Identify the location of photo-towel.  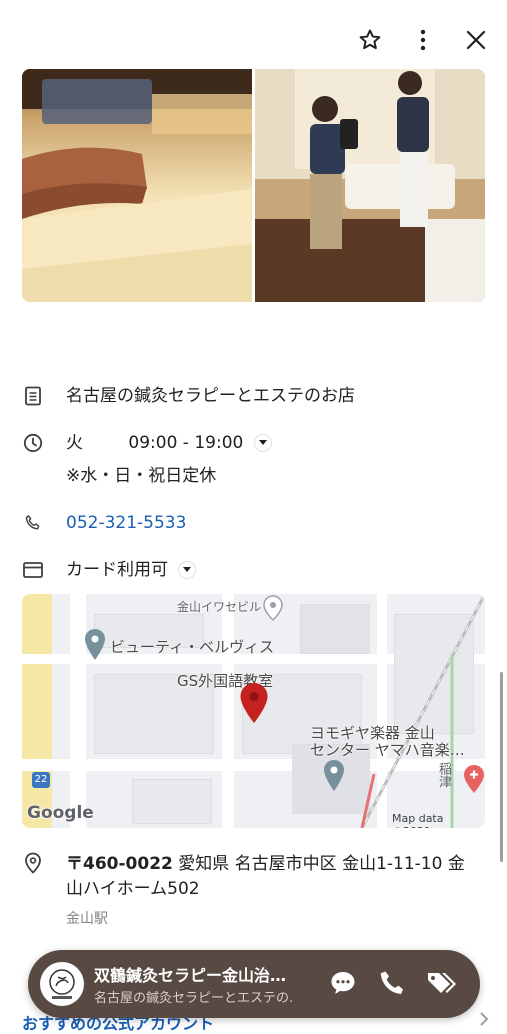
(137, 185).